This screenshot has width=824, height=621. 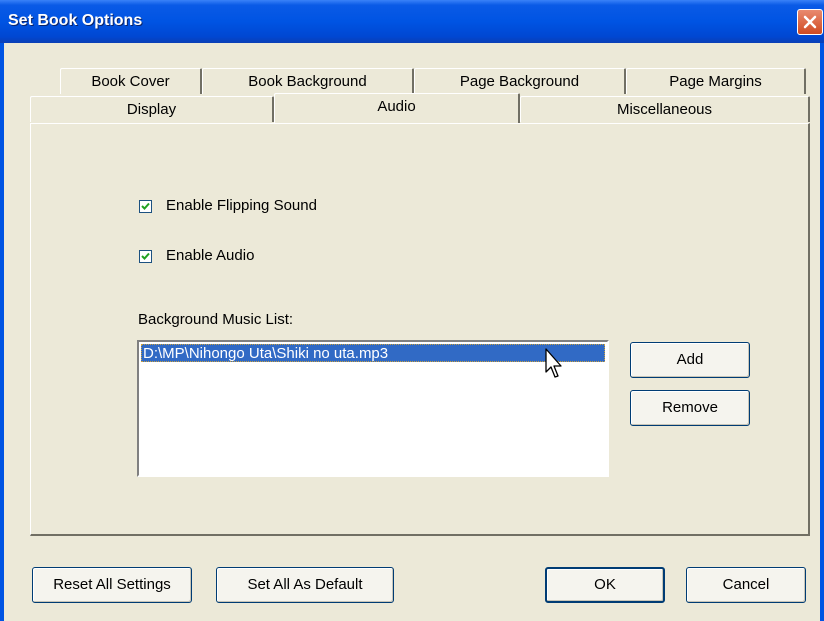 What do you see at coordinates (553, 363) in the screenshot?
I see `mouse-pointer-icon` at bounding box center [553, 363].